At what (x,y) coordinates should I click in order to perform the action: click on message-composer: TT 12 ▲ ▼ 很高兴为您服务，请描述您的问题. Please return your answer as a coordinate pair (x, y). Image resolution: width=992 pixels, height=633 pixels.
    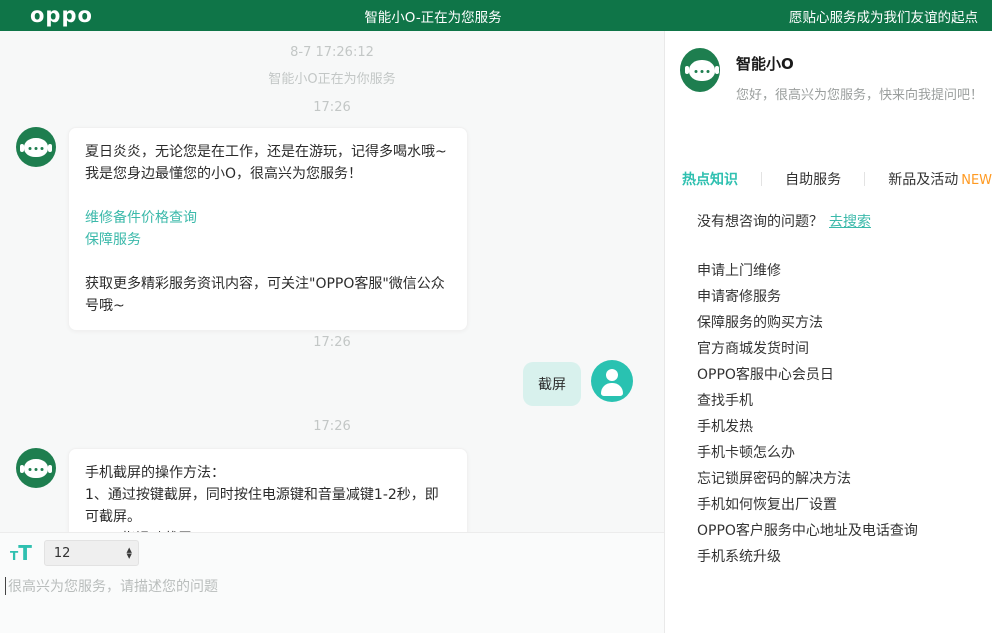
    Looking at the image, I should click on (332, 582).